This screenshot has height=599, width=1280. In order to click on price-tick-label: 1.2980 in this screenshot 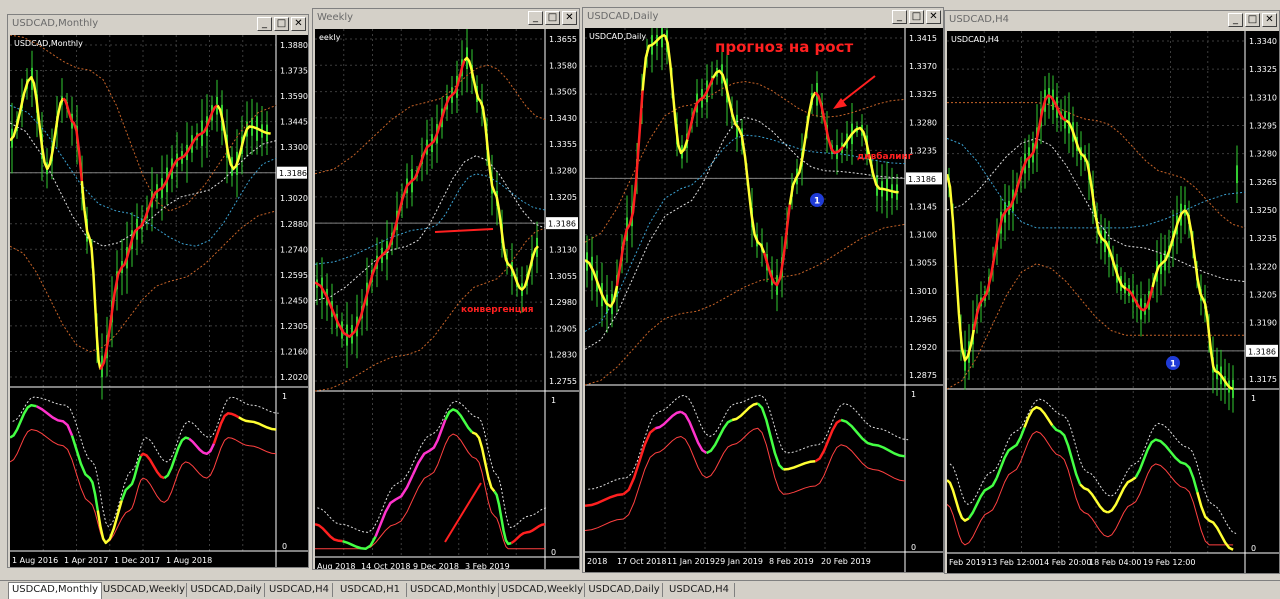, I will do `click(563, 302)`.